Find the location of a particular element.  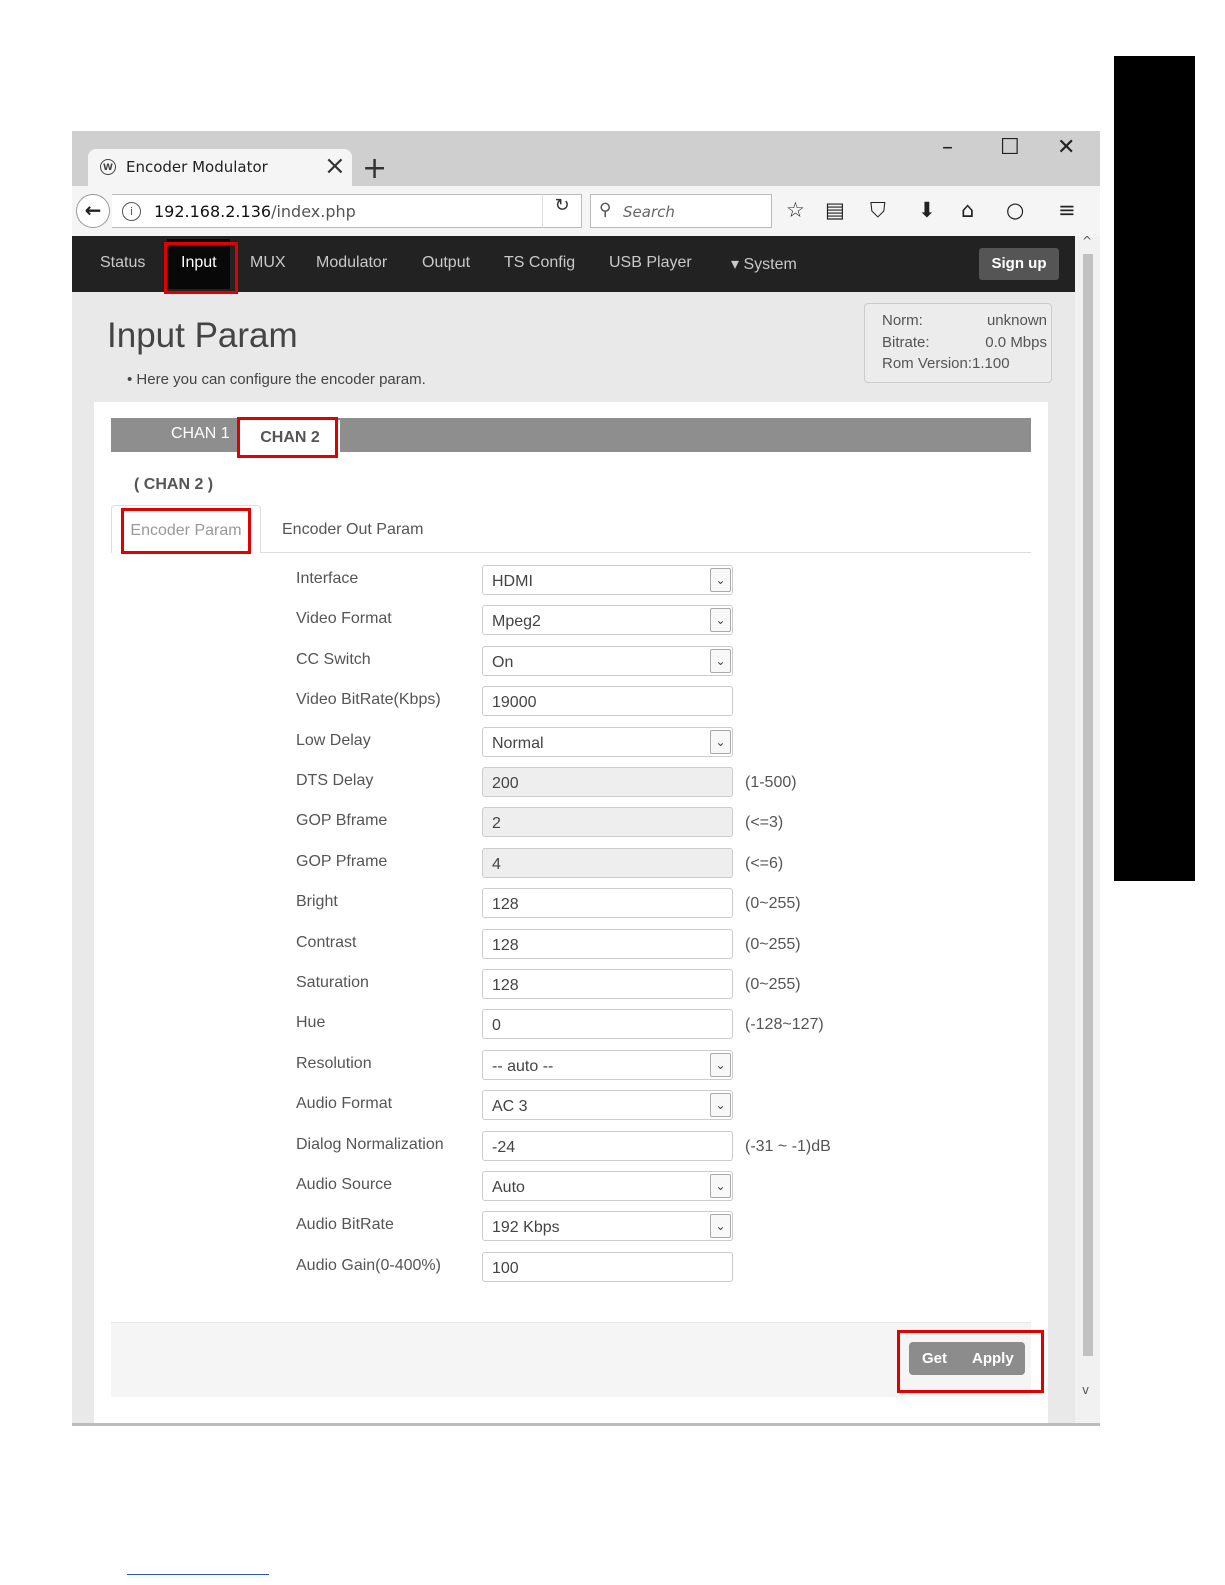

reading-list-icon: ▤ is located at coordinates (835, 210).